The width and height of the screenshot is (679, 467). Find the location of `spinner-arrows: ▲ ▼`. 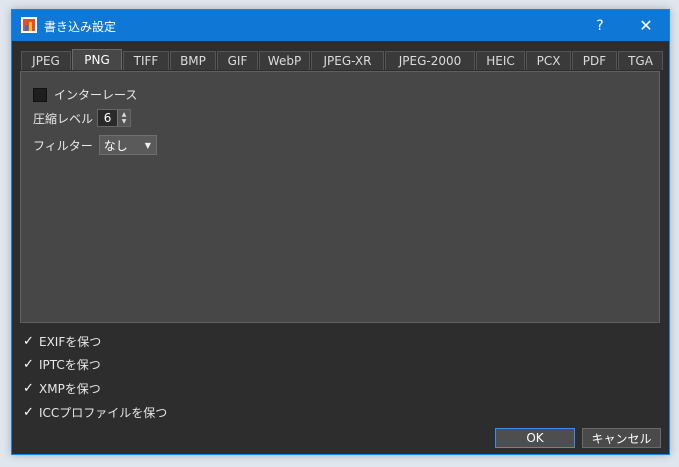

spinner-arrows: ▲ ▼ is located at coordinates (124, 118).